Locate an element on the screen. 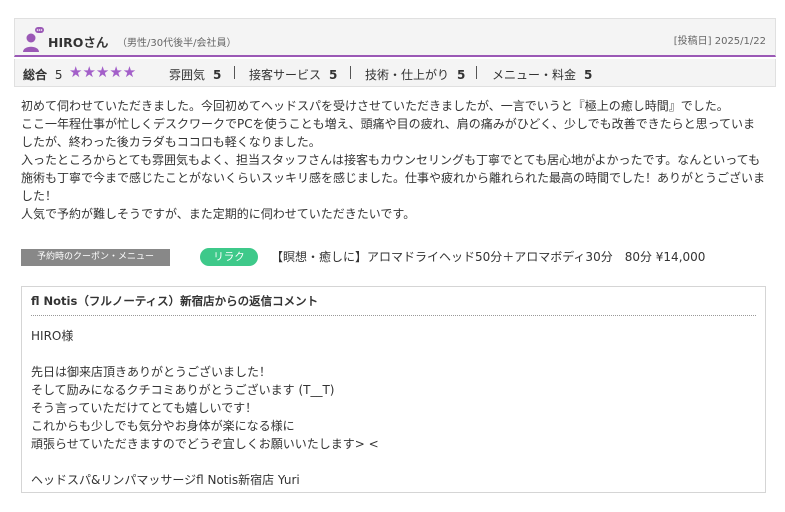 This screenshot has width=785, height=512. rating-service: 接客サービス 5 is located at coordinates (293, 74).